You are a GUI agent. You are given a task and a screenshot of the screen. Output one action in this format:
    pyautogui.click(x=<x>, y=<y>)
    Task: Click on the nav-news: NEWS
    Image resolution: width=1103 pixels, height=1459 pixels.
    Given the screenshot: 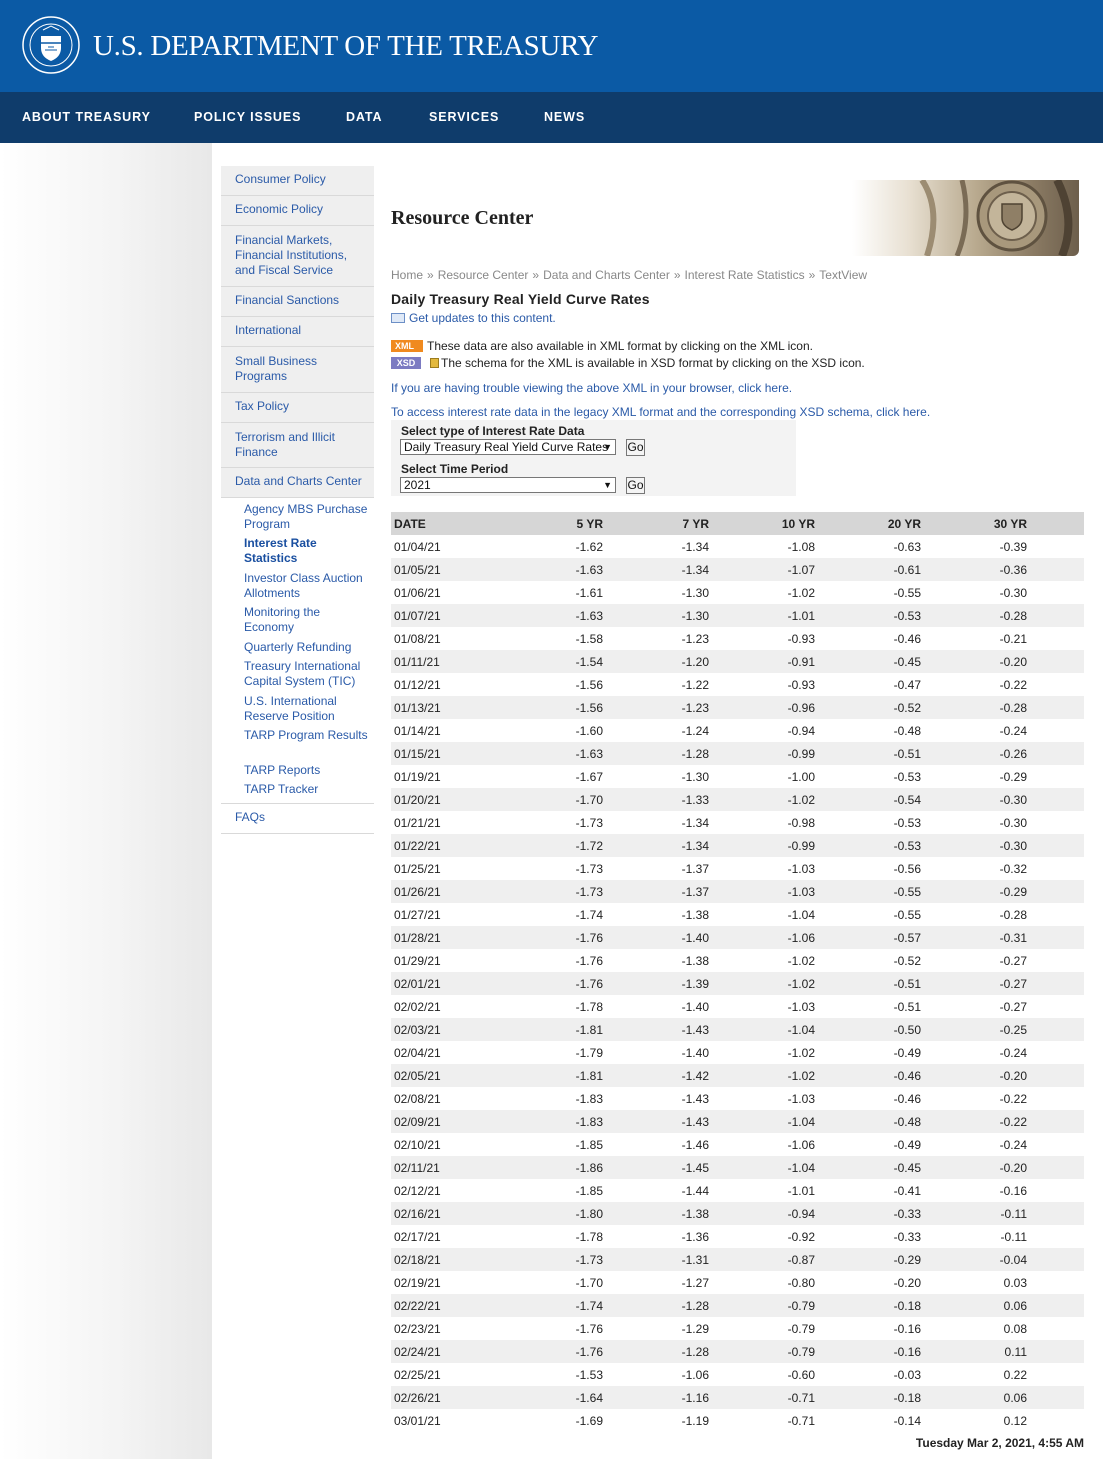 What is the action you would take?
    pyautogui.click(x=564, y=117)
    